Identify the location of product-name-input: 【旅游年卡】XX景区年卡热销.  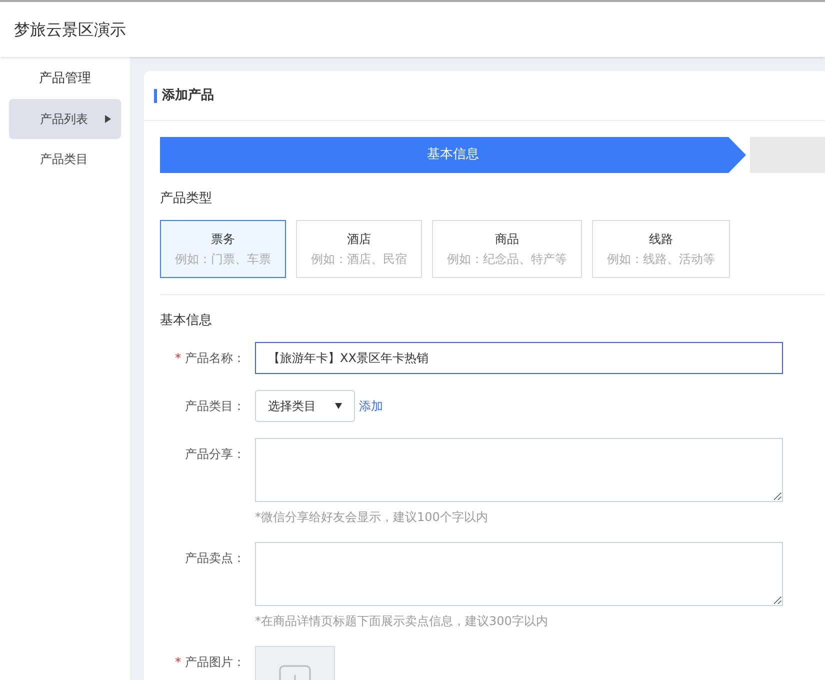
(519, 358).